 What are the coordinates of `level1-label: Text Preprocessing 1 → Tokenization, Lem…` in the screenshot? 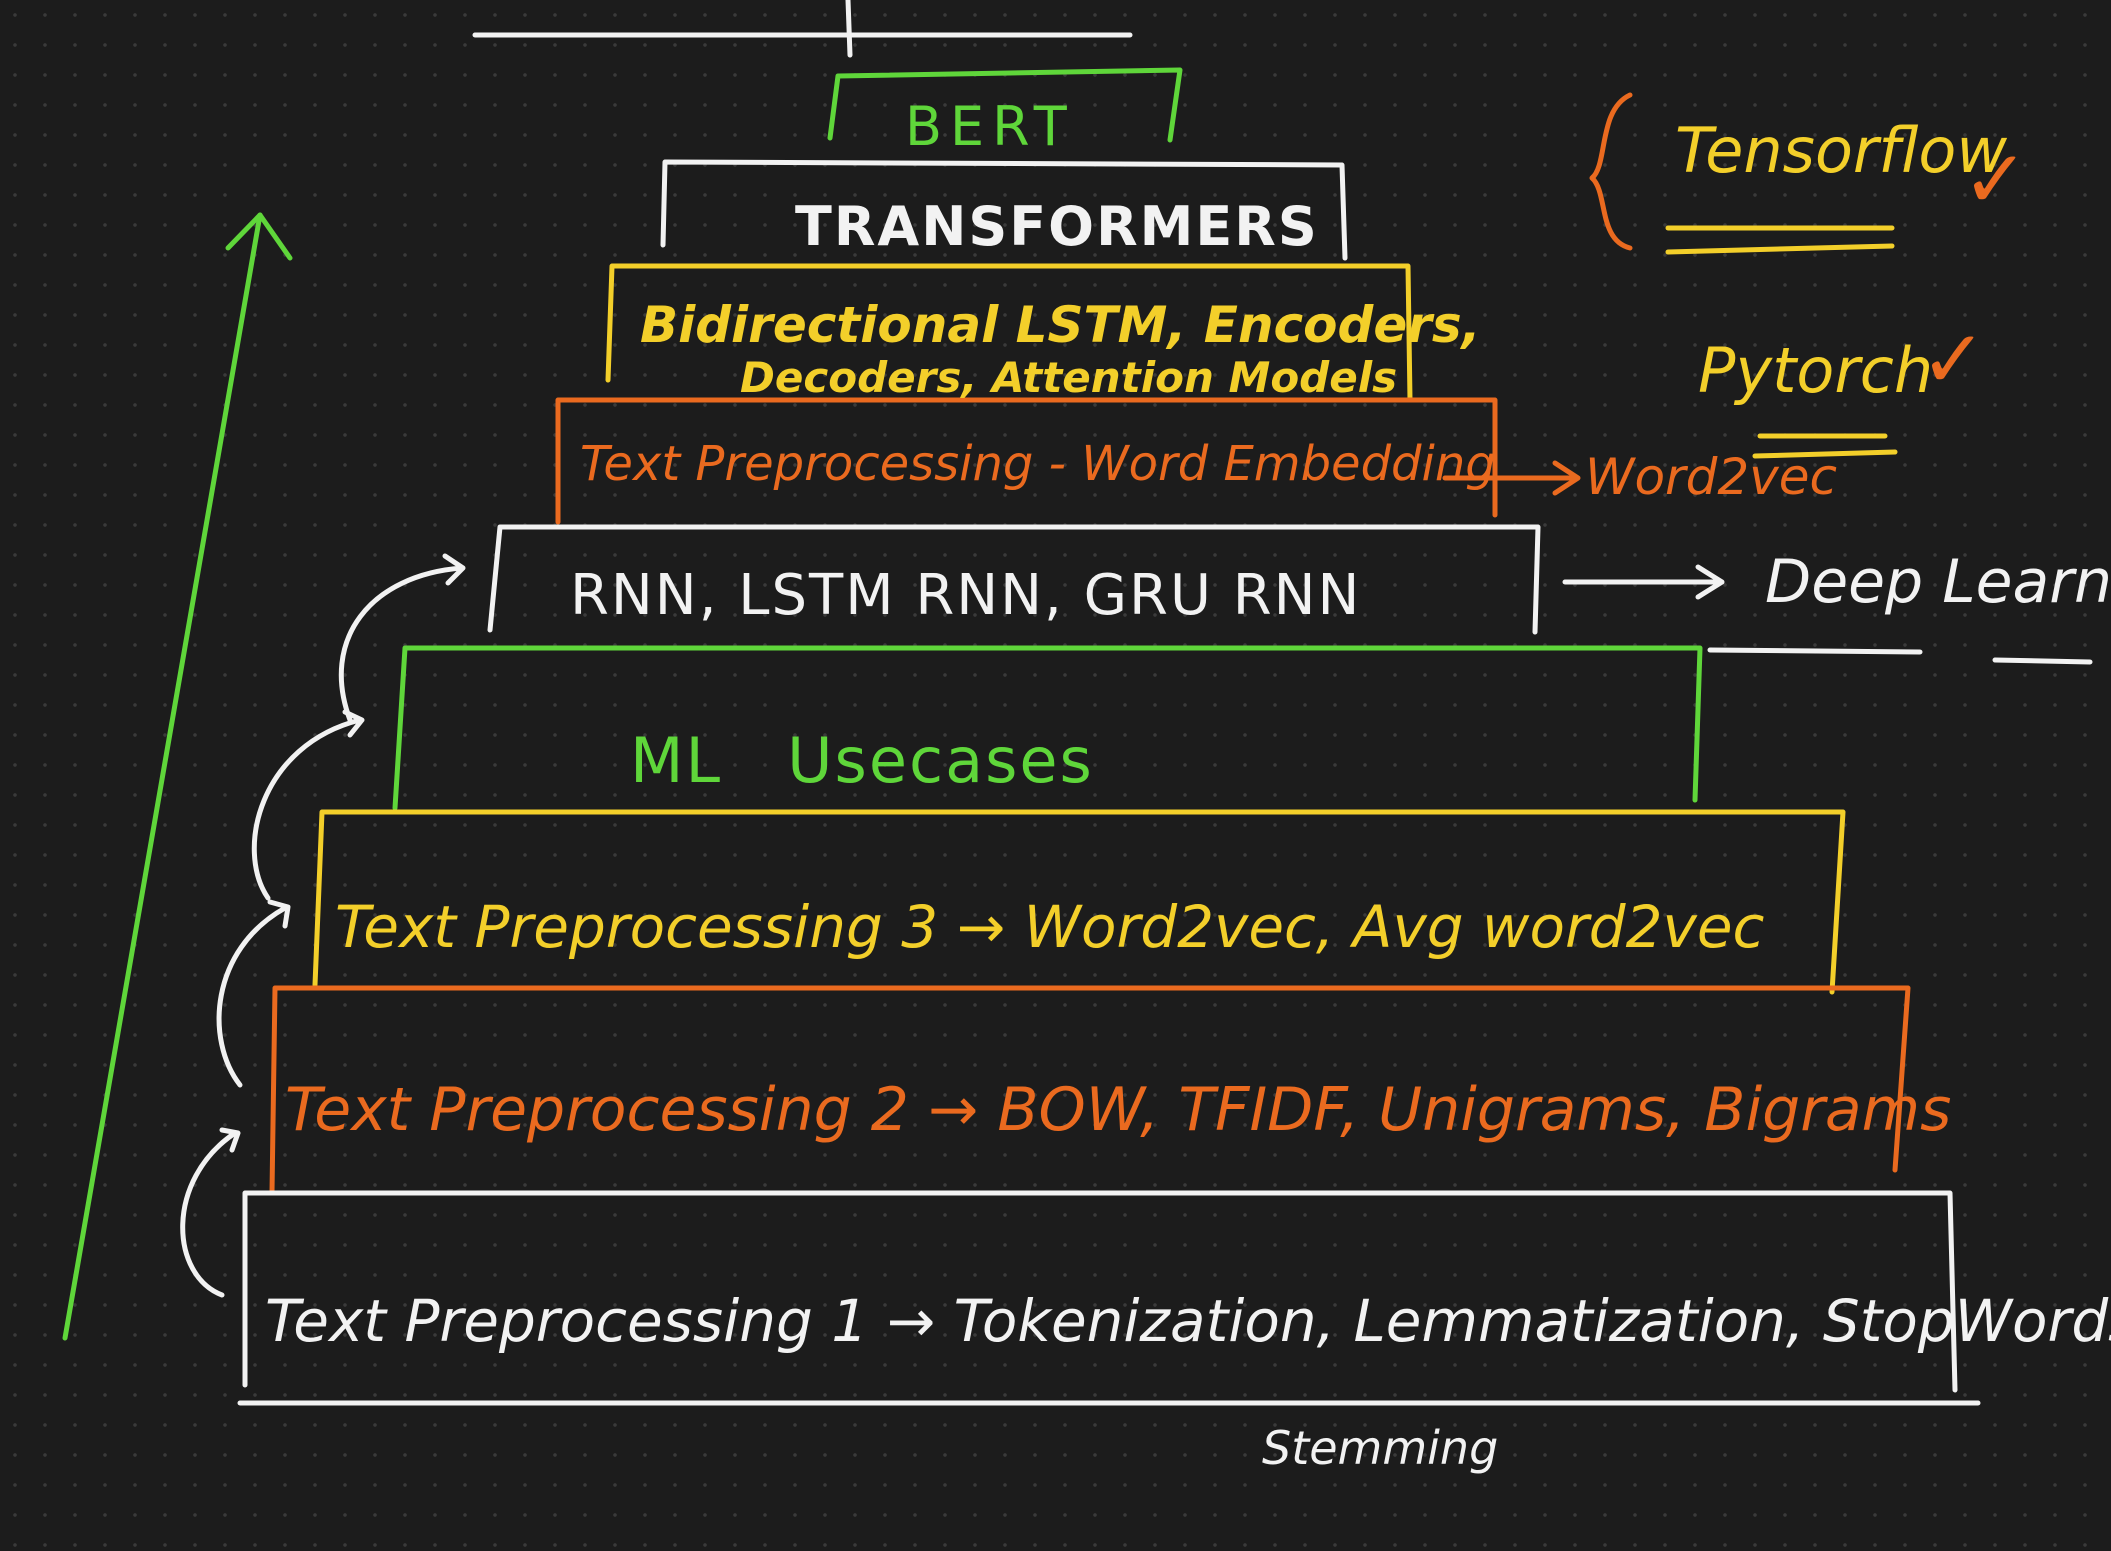 It's located at (1188, 1321).